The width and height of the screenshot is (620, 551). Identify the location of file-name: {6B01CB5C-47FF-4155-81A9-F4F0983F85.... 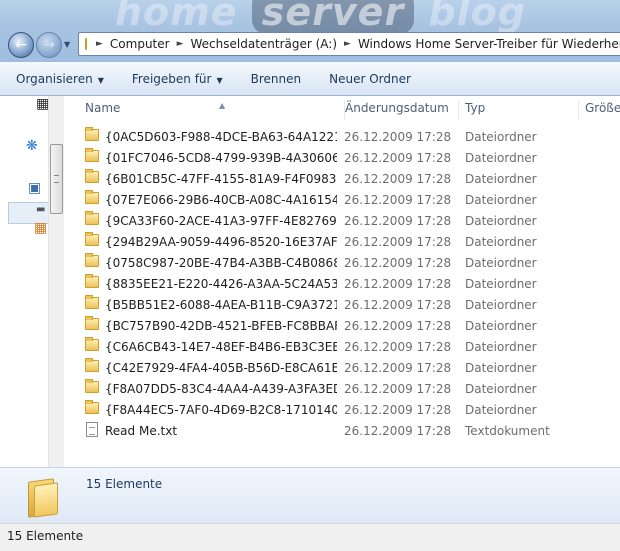
(221, 179).